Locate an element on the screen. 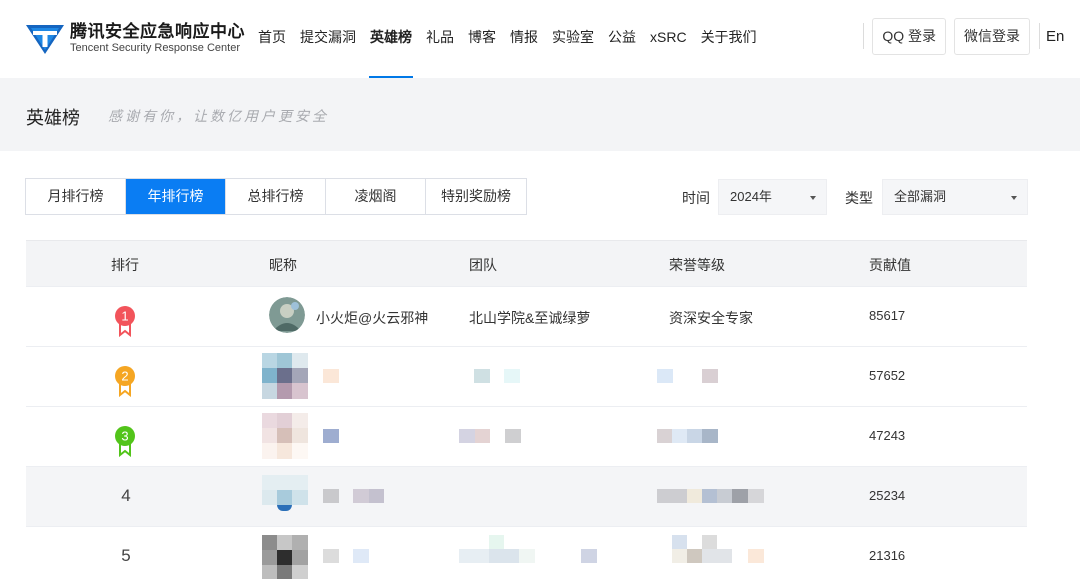  tab-all-time: 总排行榜 is located at coordinates (276, 196).